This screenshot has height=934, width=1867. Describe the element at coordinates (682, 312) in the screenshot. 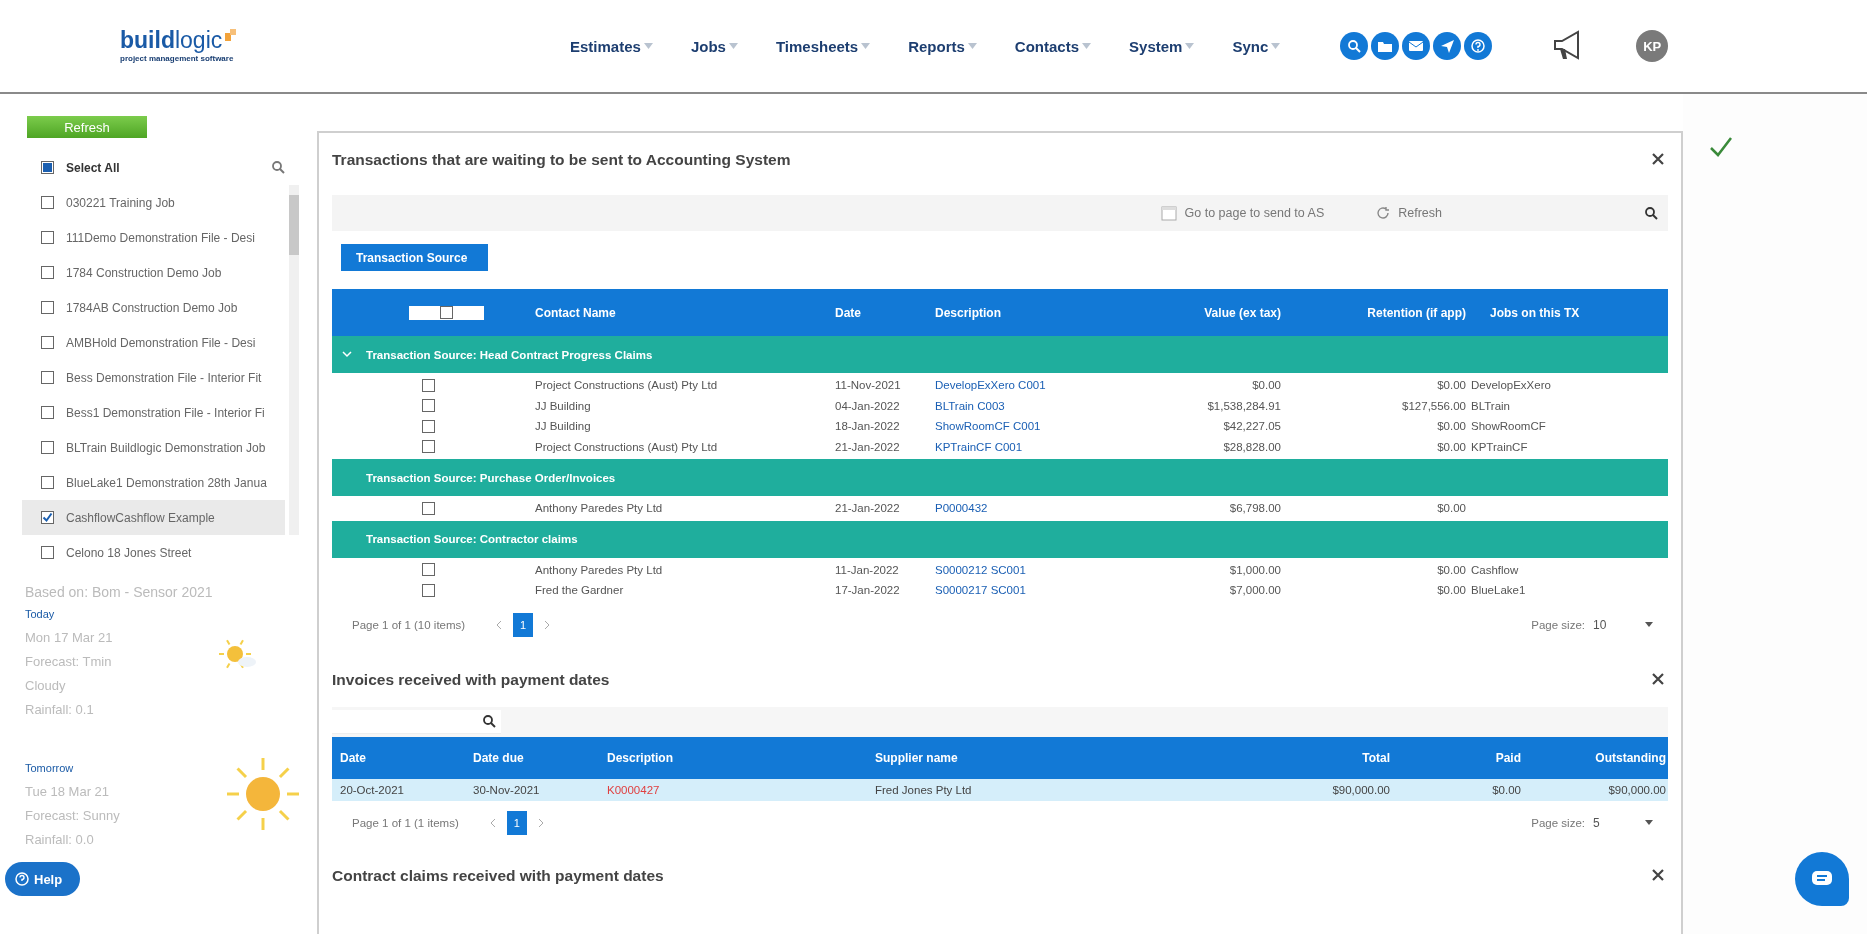

I see `column-header: Contact Name` at that location.